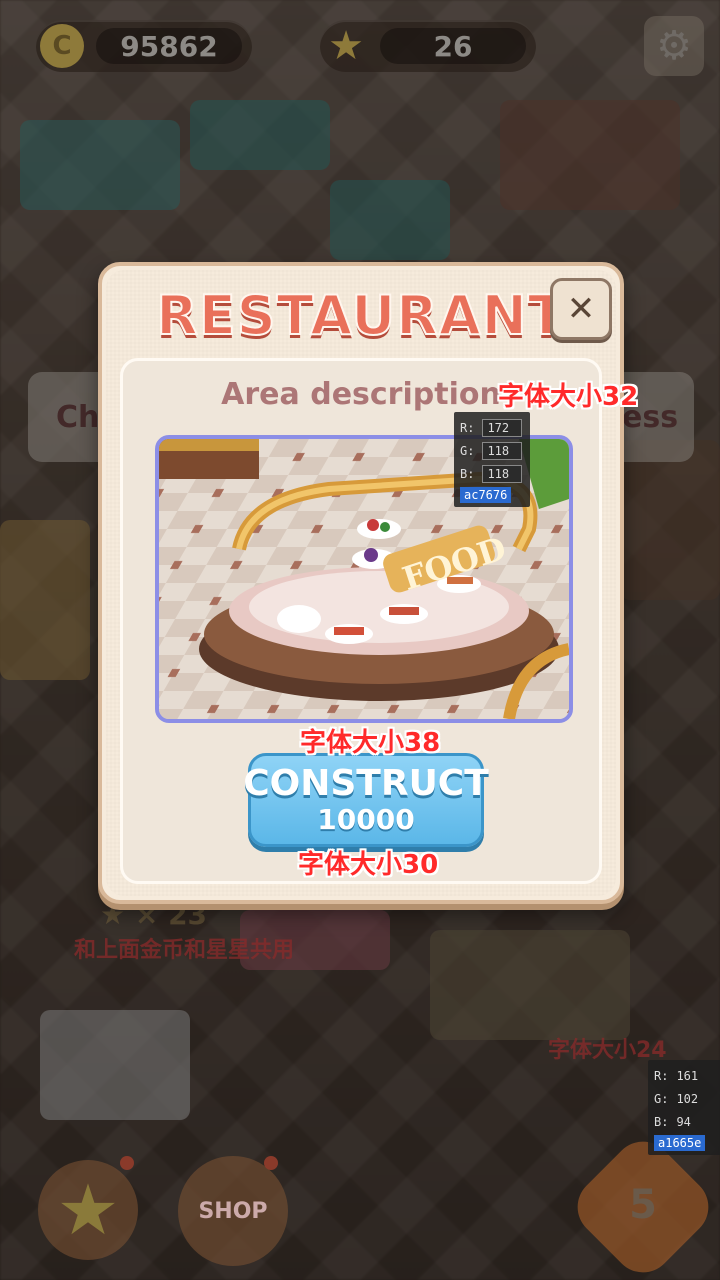 This screenshot has height=1280, width=720. I want to click on shop-button: SHOP, so click(233, 1211).